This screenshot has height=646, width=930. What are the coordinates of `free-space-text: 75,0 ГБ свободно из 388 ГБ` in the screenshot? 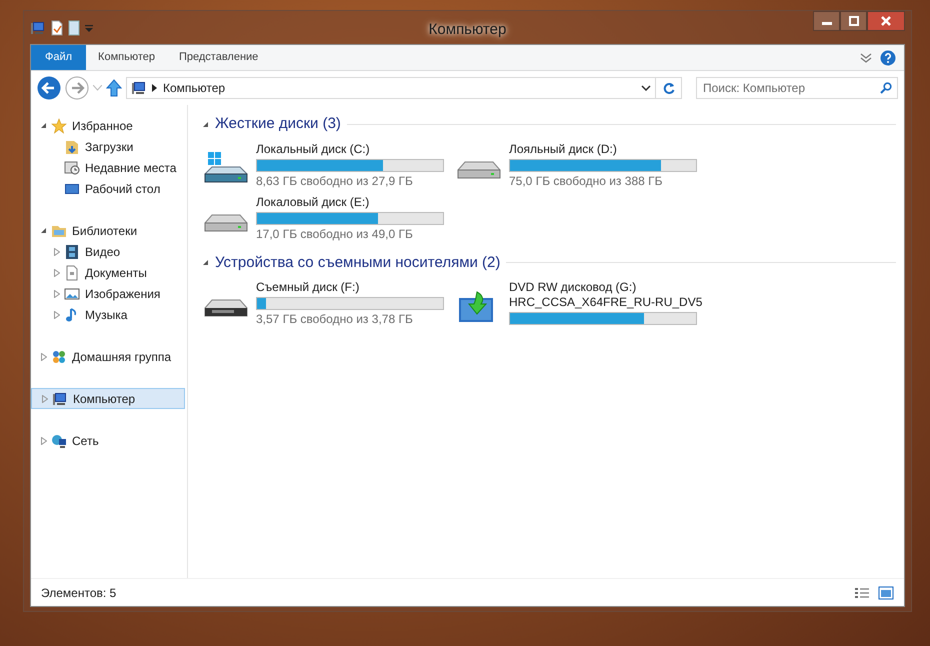 It's located at (585, 181).